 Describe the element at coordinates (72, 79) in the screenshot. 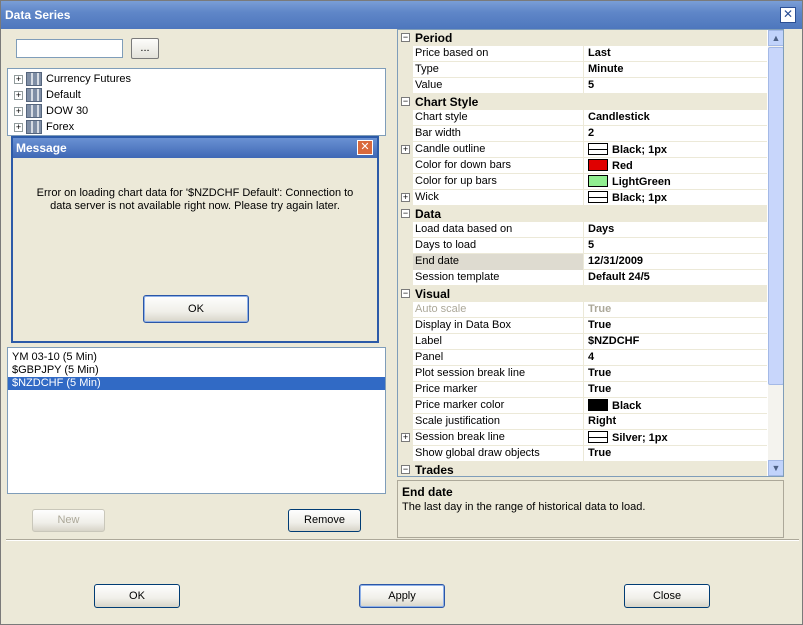

I see `tree-item: + Currency Futures` at that location.